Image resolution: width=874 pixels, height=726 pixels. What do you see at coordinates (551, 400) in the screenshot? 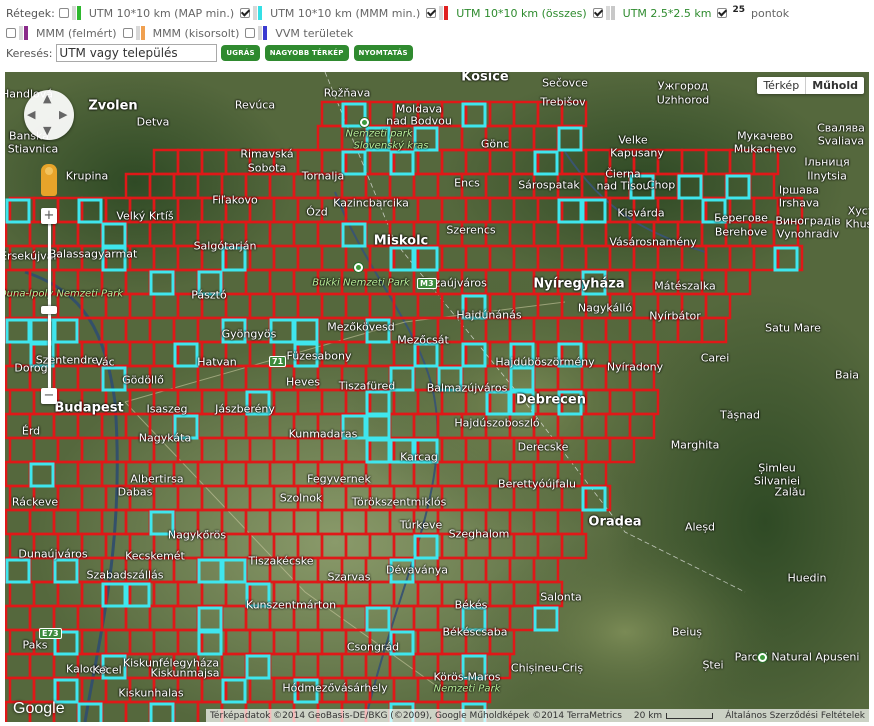
I see `place-label: Debrecen` at bounding box center [551, 400].